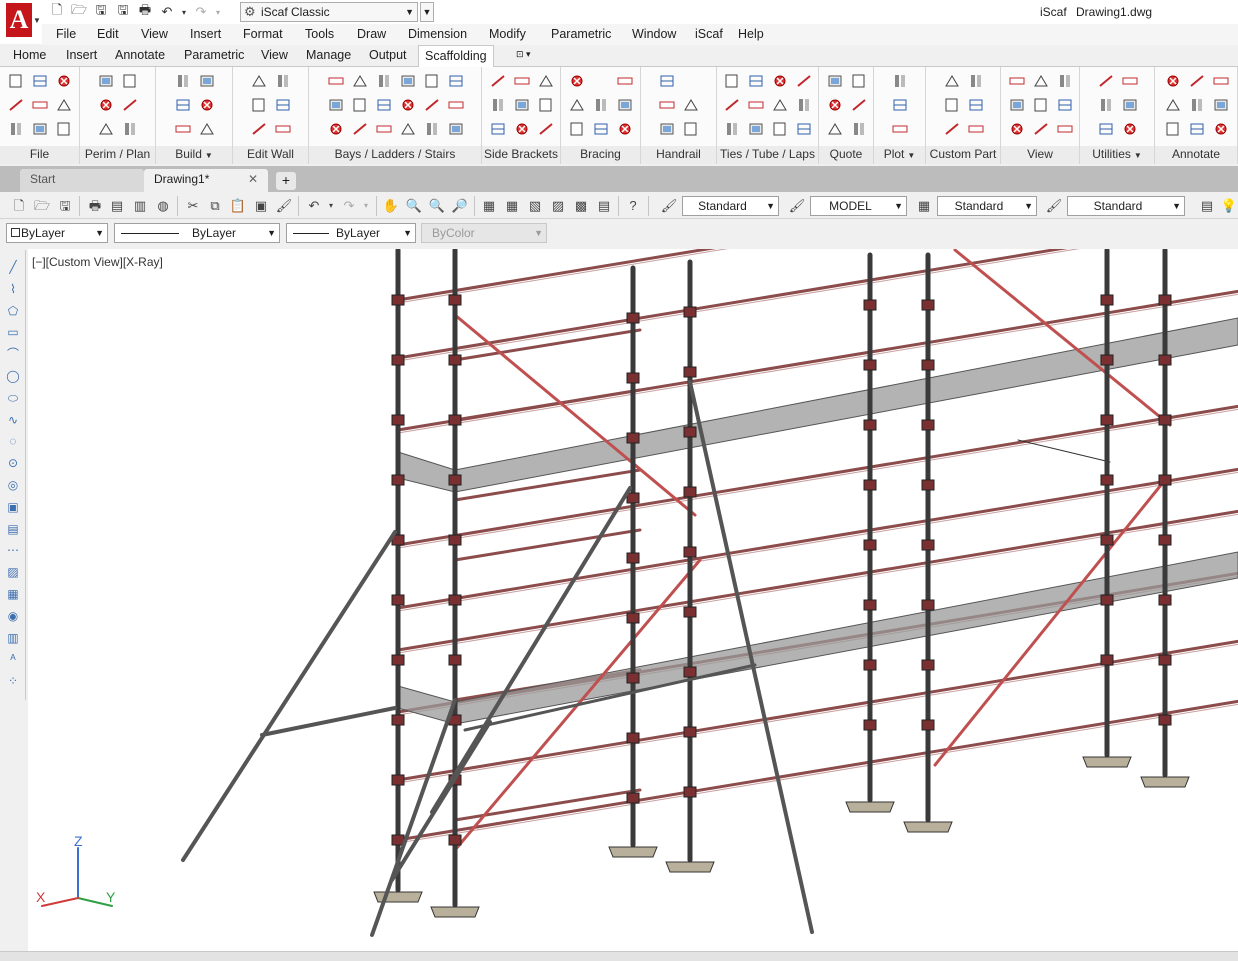  Describe the element at coordinates (371, 34) in the screenshot. I see `menu-draw: Draw` at that location.